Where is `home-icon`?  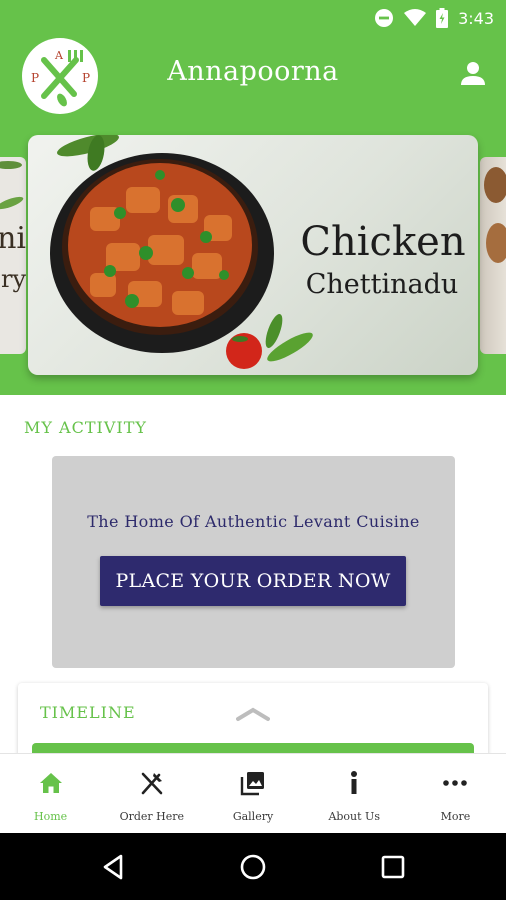 home-icon is located at coordinates (50, 783).